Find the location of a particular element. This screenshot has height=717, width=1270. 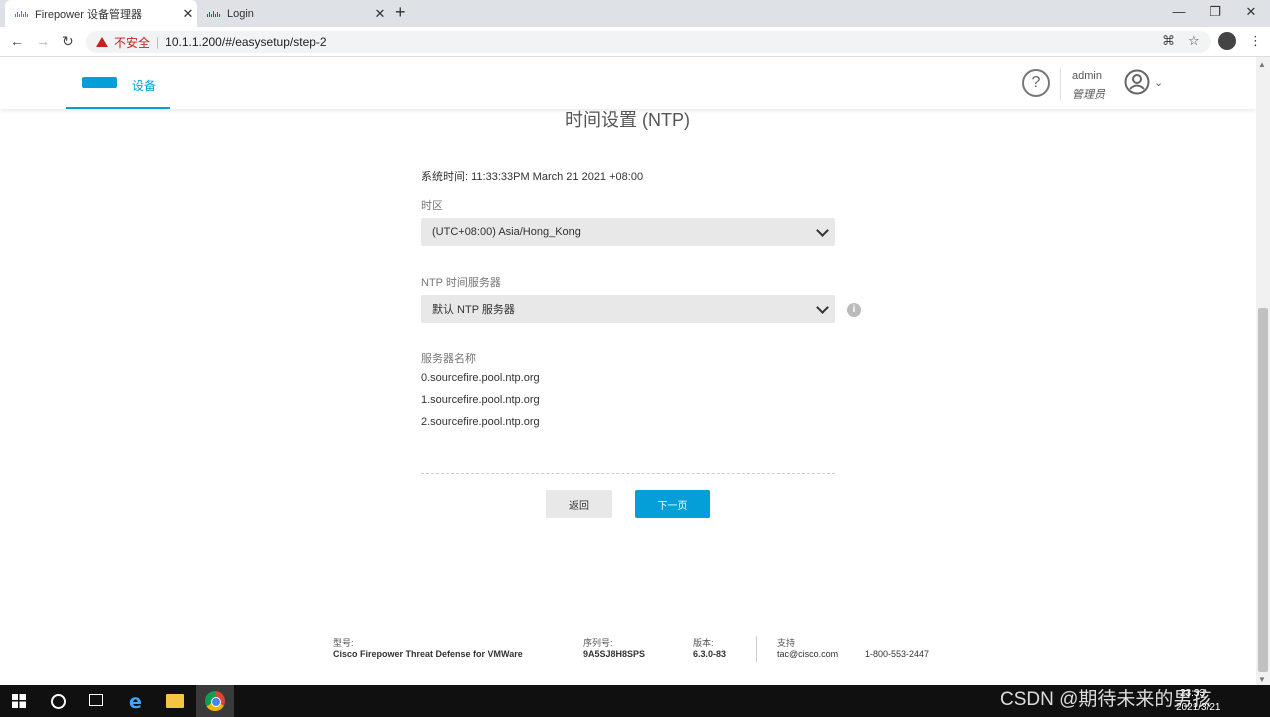

user-avatar-icon is located at coordinates (1137, 82).